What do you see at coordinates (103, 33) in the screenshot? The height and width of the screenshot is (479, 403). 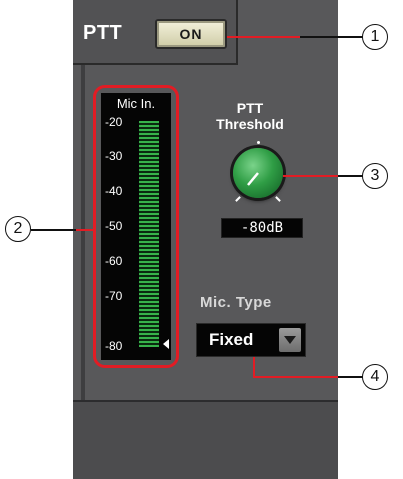 I see `ptt-label: PTT` at bounding box center [103, 33].